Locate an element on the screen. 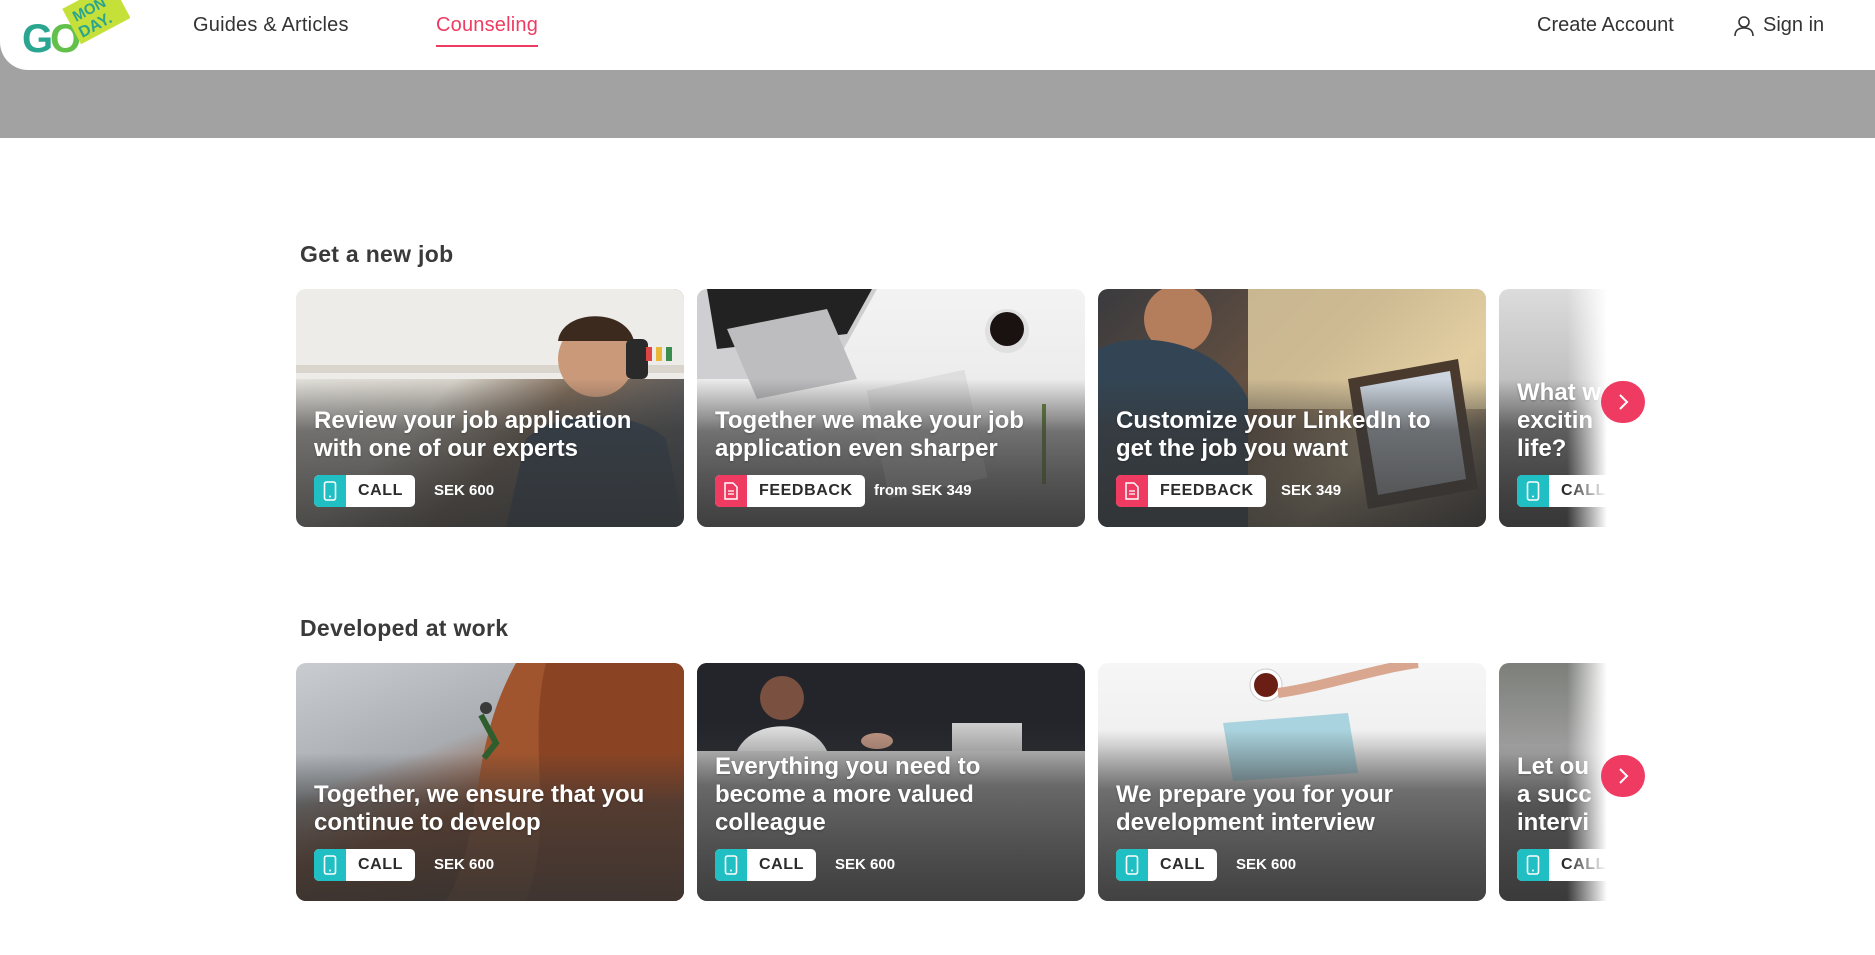 The width and height of the screenshot is (1875, 955). svg-text: G is located at coordinates (37, 38).